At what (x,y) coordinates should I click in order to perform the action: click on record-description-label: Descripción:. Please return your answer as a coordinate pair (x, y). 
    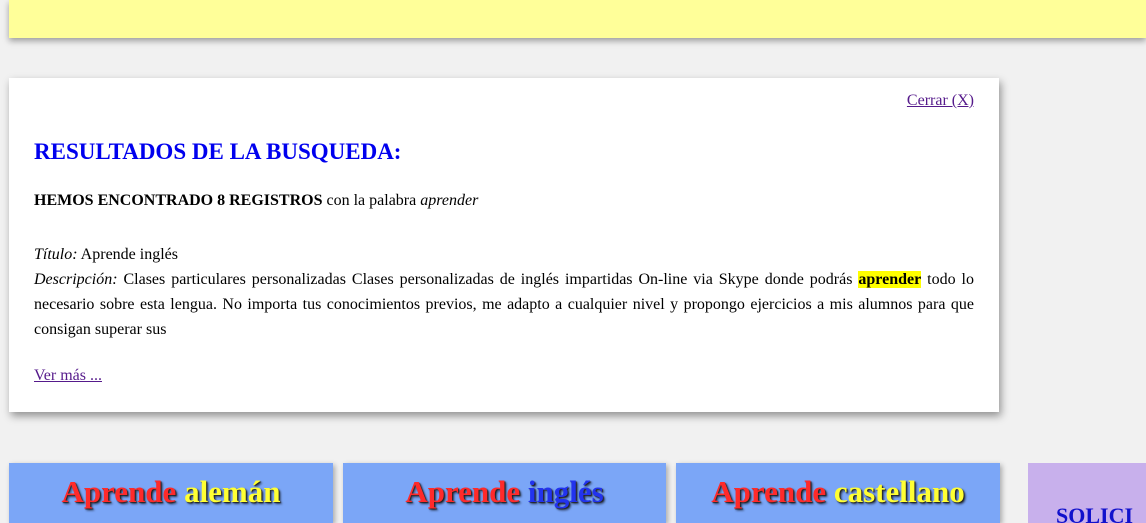
    Looking at the image, I should click on (76, 279).